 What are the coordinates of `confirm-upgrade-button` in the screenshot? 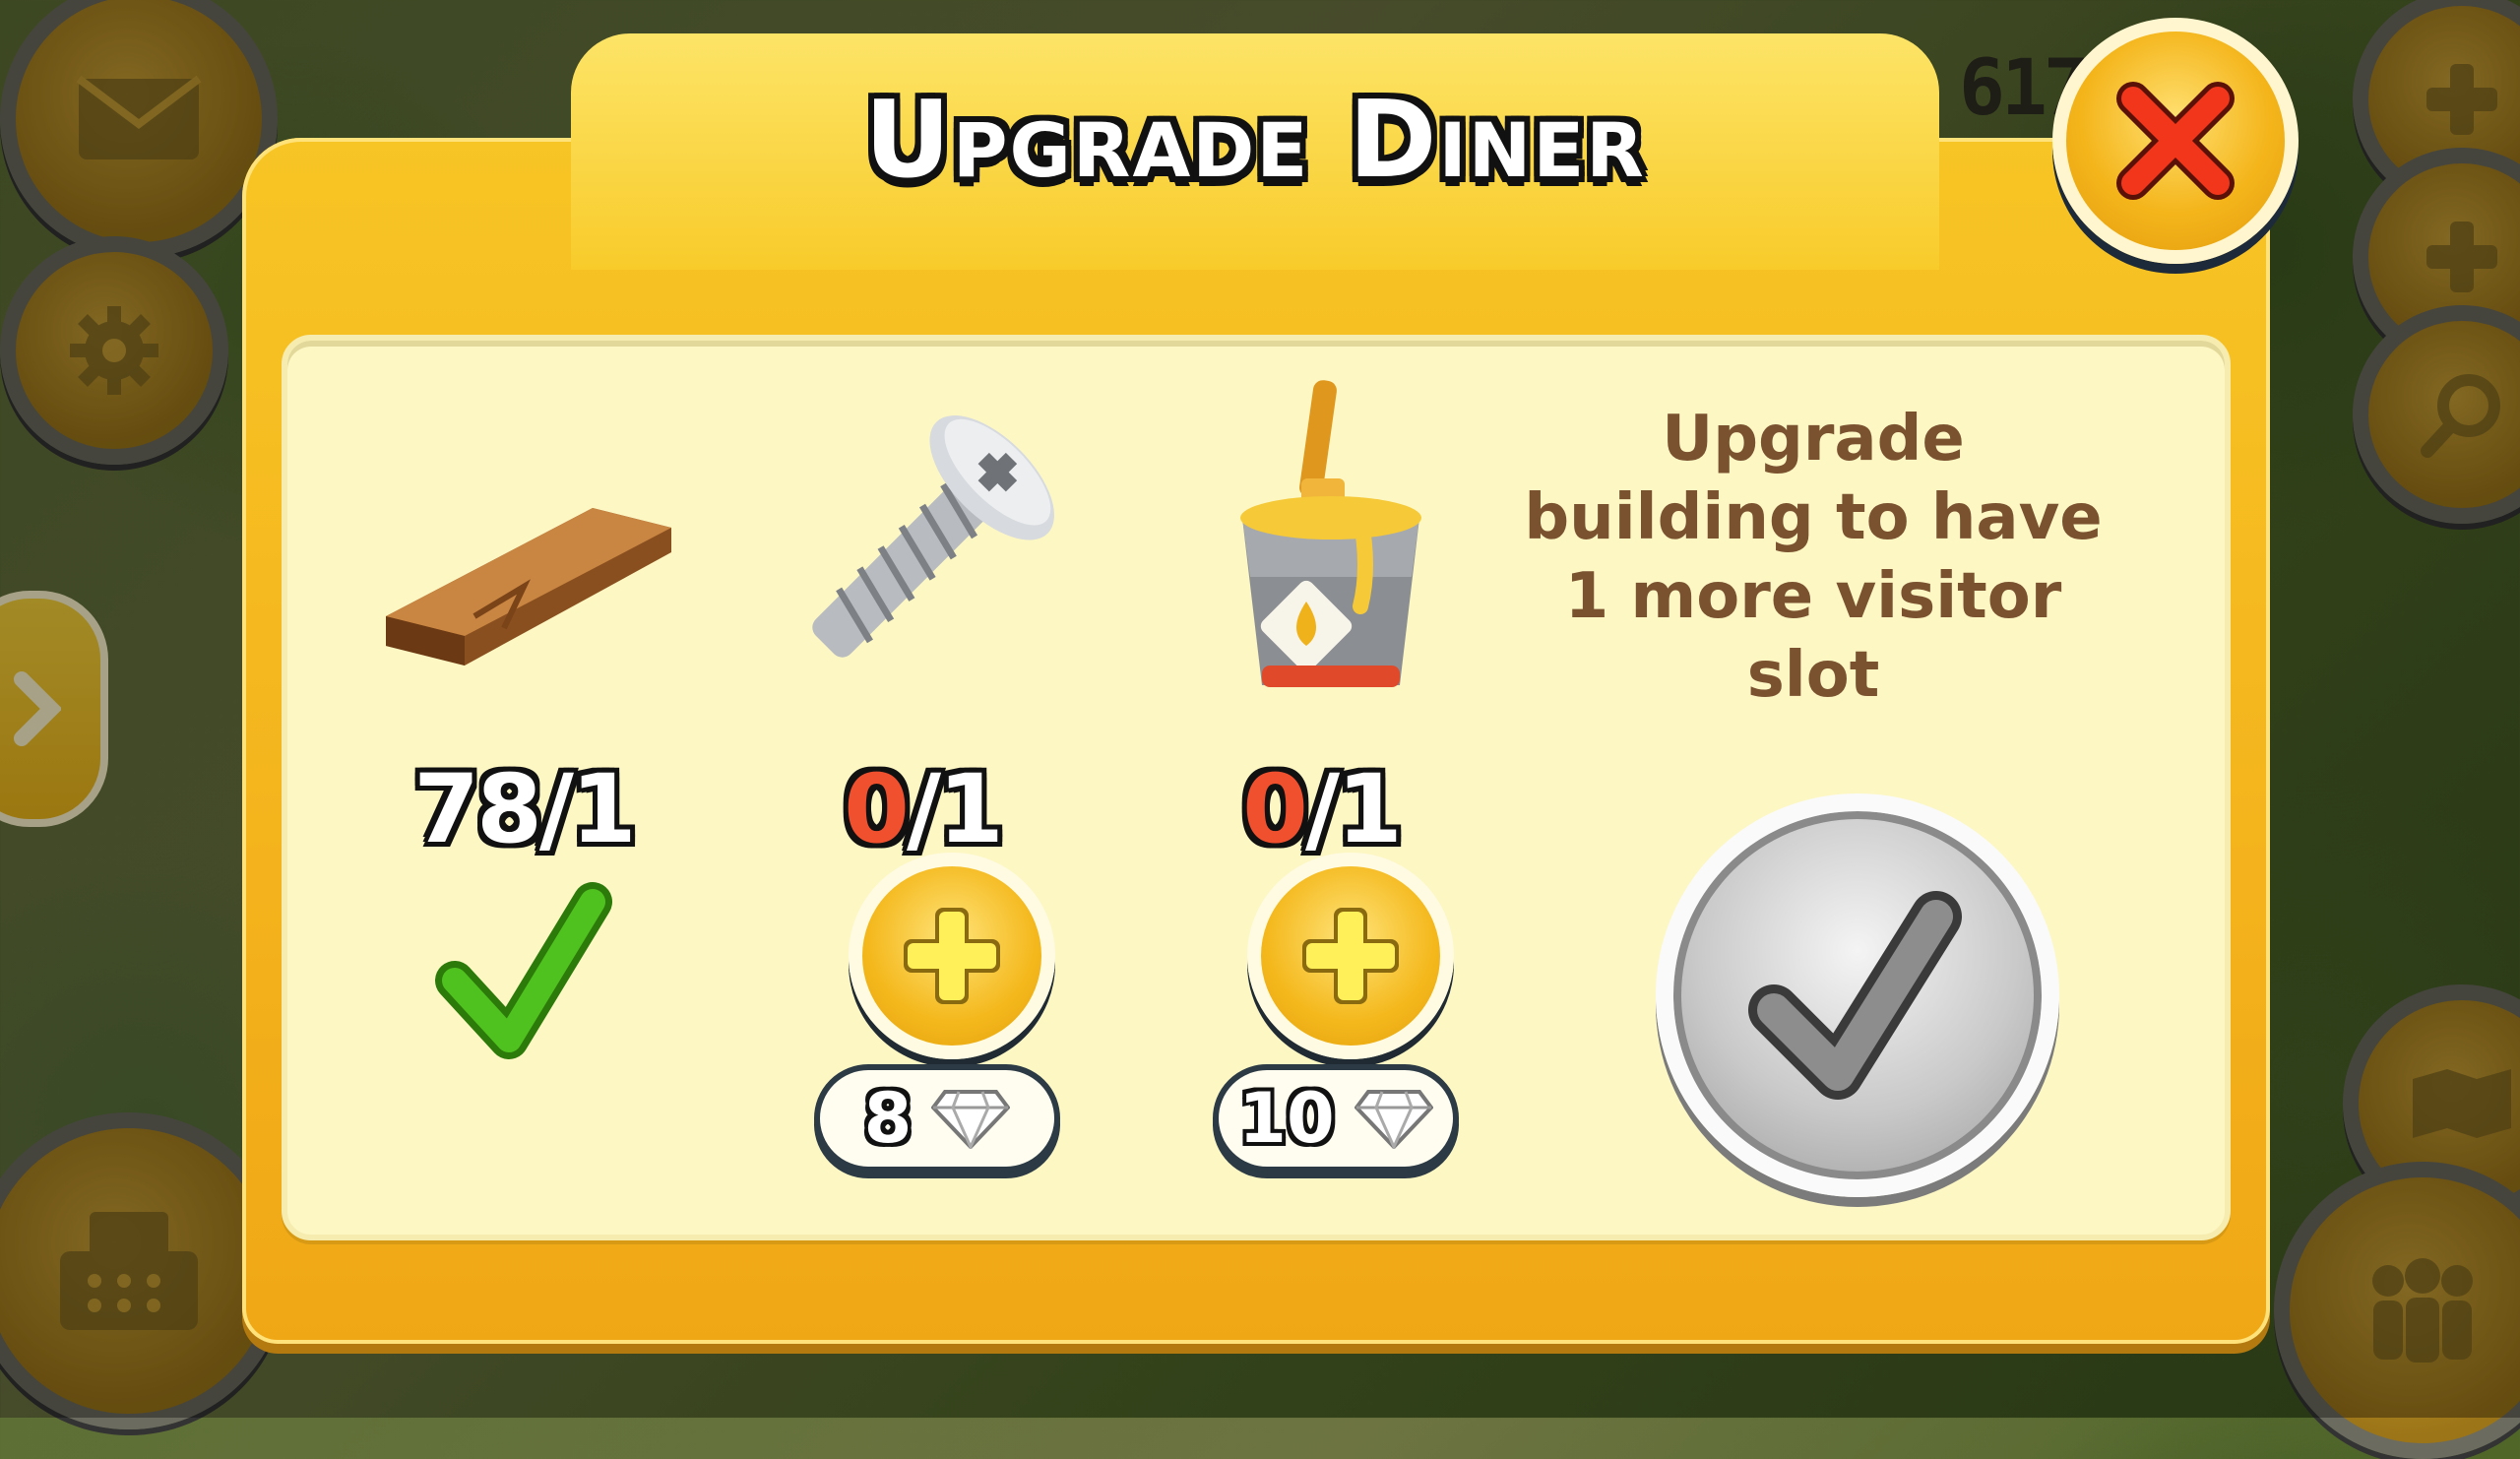 It's located at (1857, 995).